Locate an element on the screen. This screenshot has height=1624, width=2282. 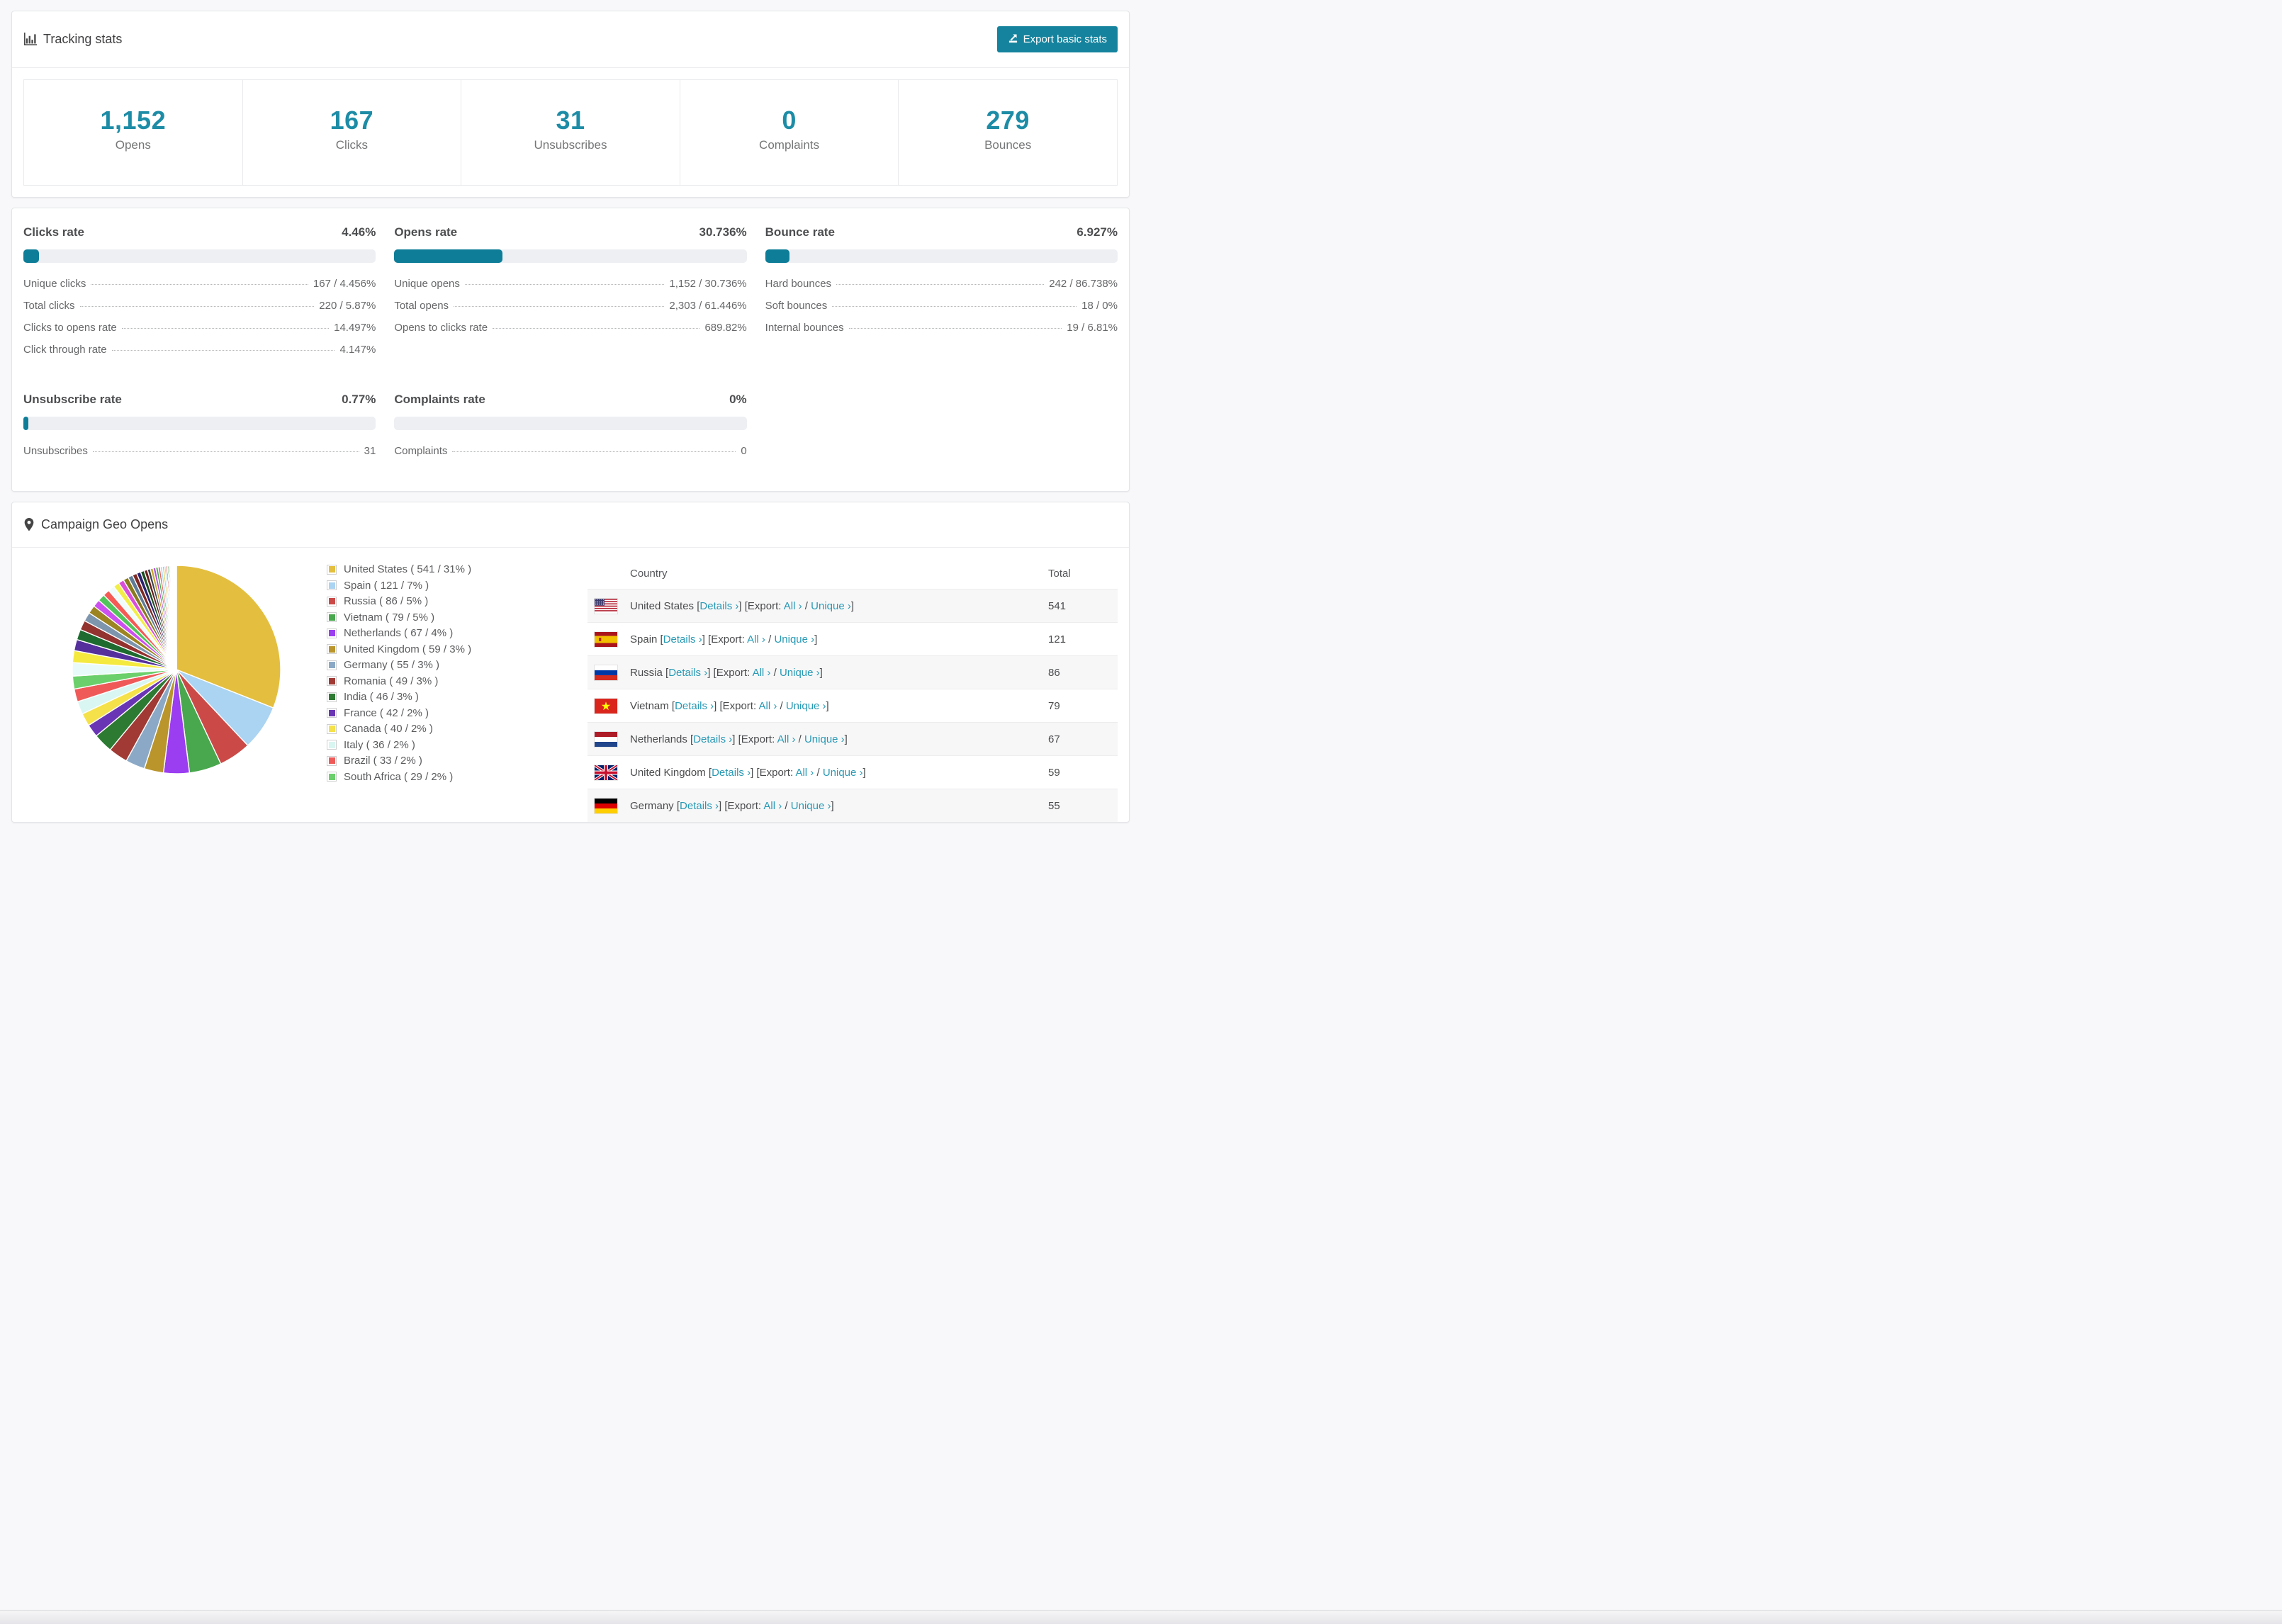
export-basic-stats-button: Export basic stats is located at coordinates (1057, 39).